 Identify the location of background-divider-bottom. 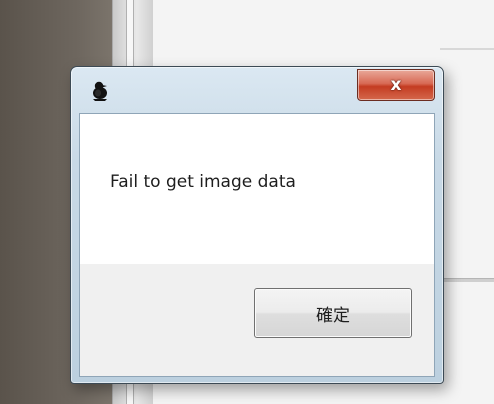
(467, 280).